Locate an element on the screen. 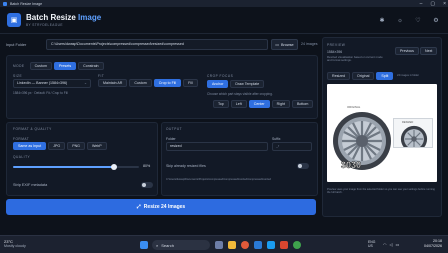 This screenshot has height=253, width=448. format-same-as-input: Same as Input is located at coordinates (30, 146).